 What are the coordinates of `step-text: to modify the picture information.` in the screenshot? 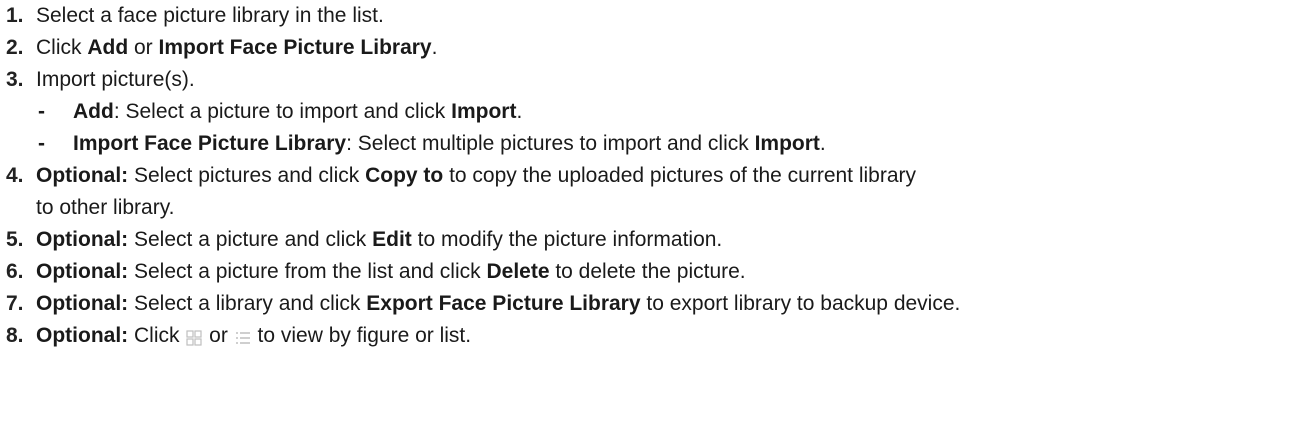 It's located at (567, 239).